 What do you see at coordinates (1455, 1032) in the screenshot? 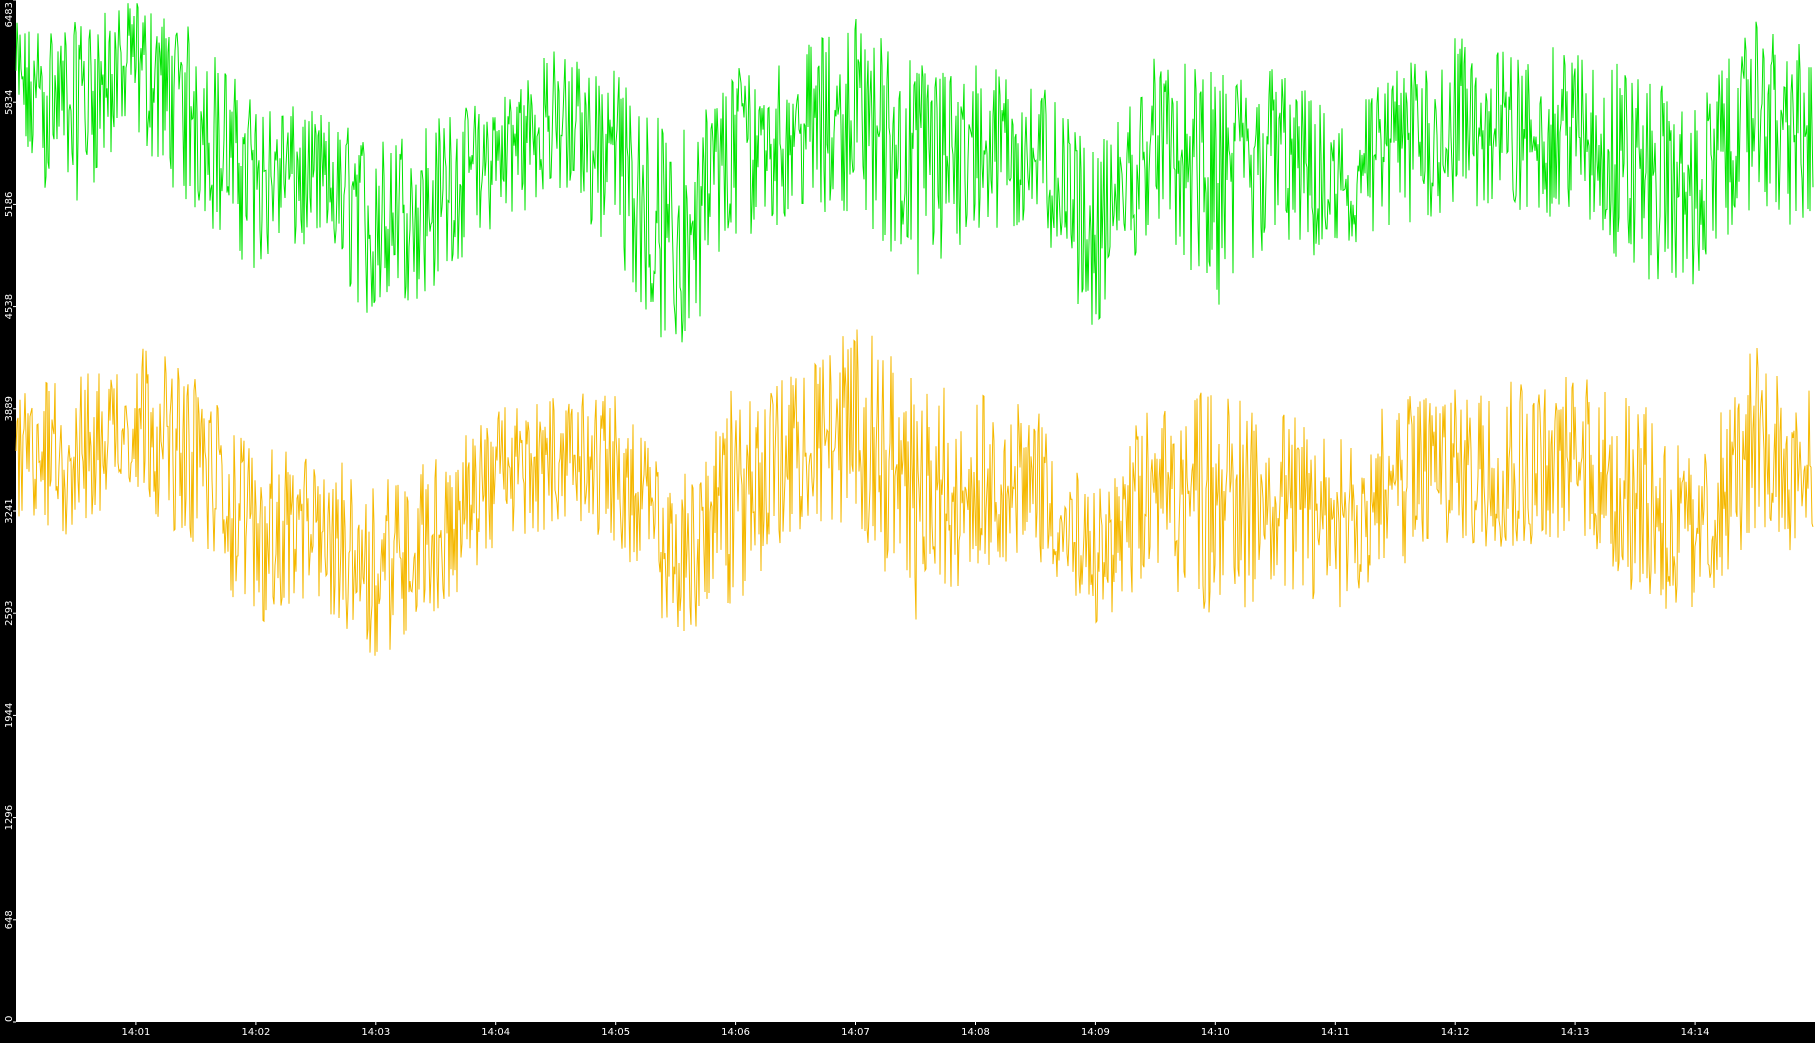
I see `x-tick-label: 14:12` at bounding box center [1455, 1032].